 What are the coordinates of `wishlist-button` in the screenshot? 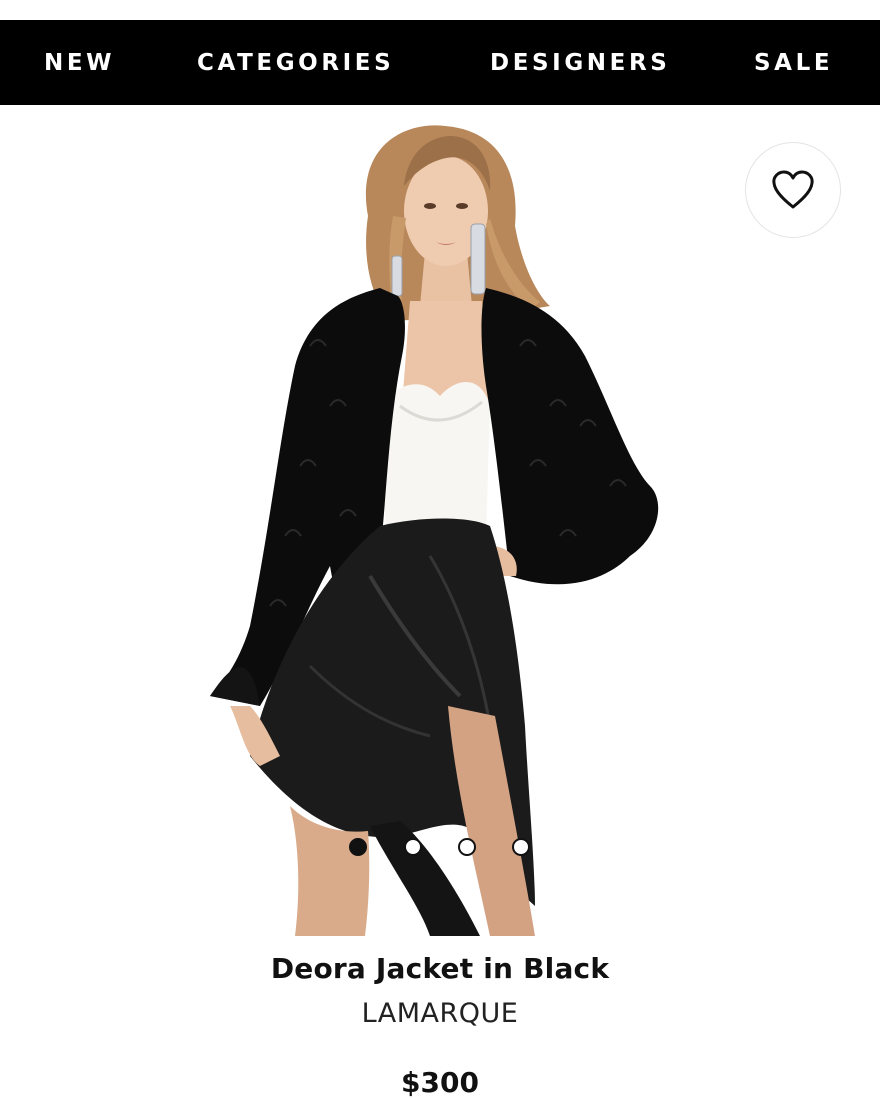 It's located at (793, 190).